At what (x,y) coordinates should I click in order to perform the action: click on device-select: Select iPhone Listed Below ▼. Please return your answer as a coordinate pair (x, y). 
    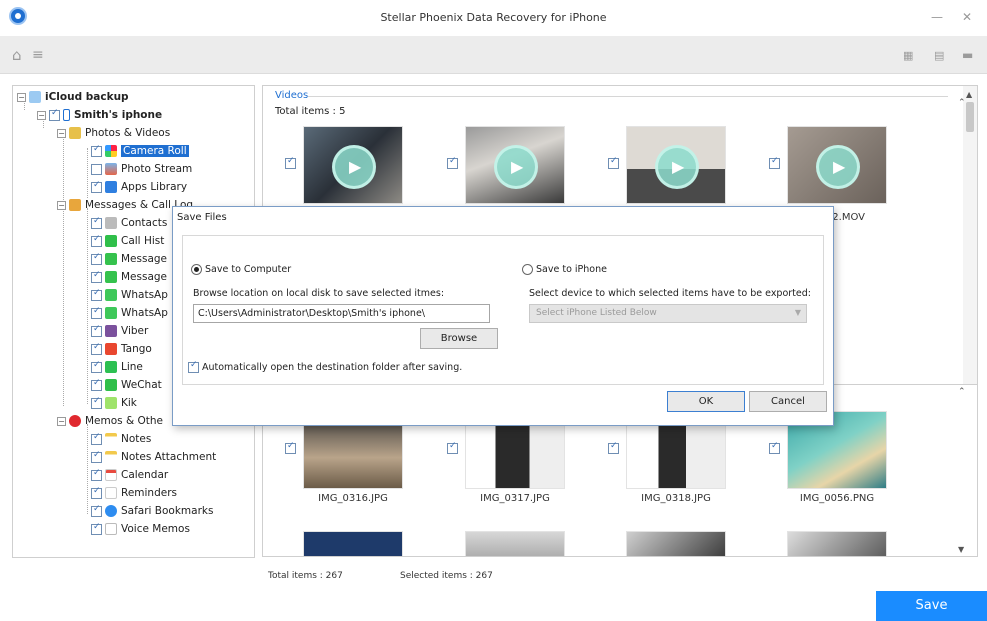
    Looking at the image, I should click on (668, 313).